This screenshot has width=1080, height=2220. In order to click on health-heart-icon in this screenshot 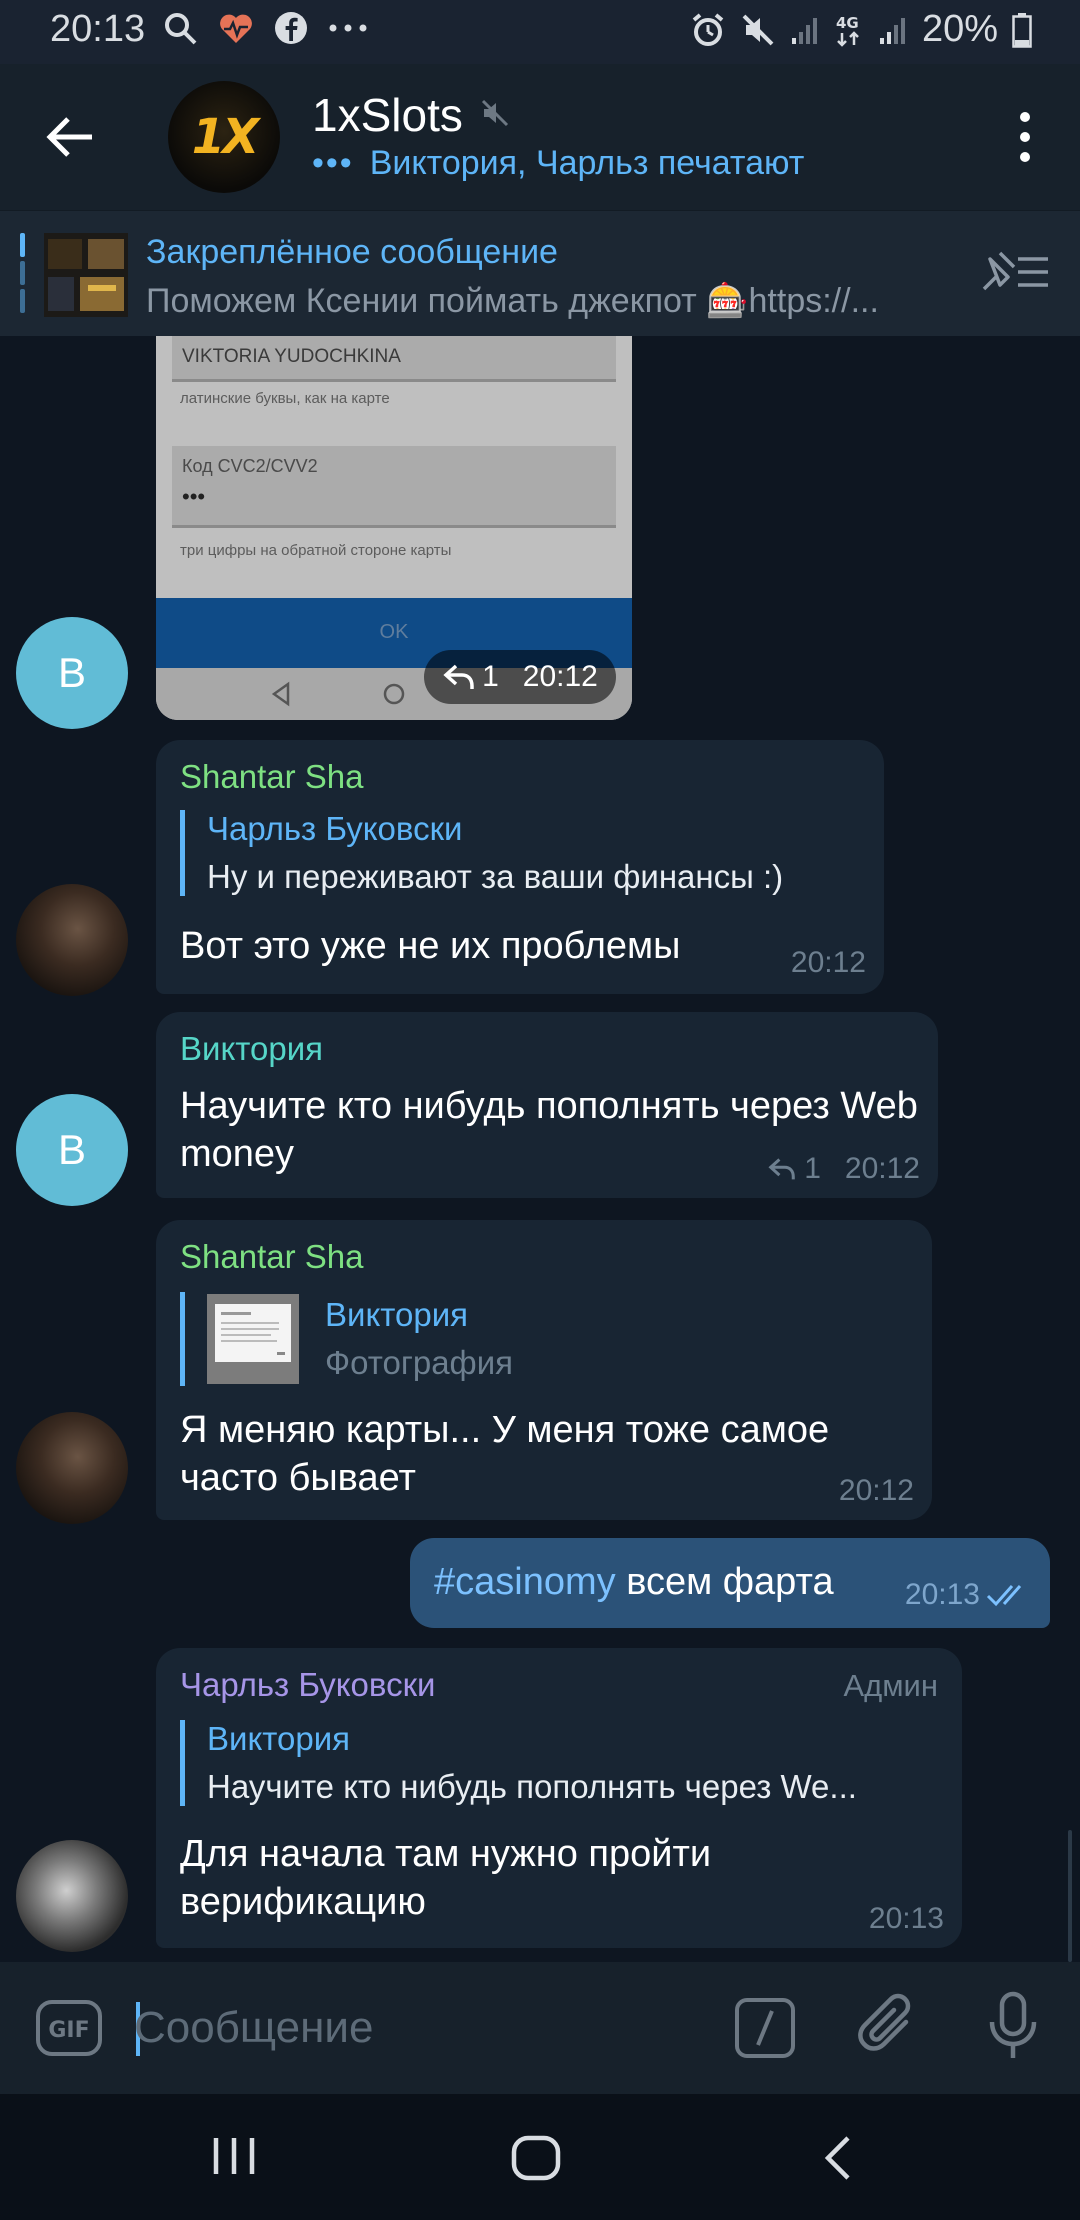, I will do `click(236, 28)`.